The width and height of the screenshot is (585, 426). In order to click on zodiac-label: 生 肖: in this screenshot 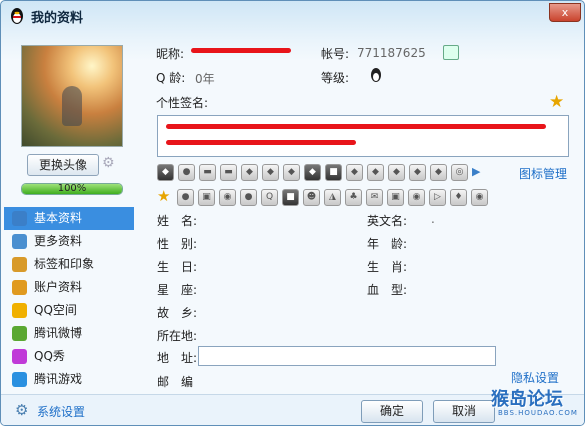, I will do `click(387, 267)`.